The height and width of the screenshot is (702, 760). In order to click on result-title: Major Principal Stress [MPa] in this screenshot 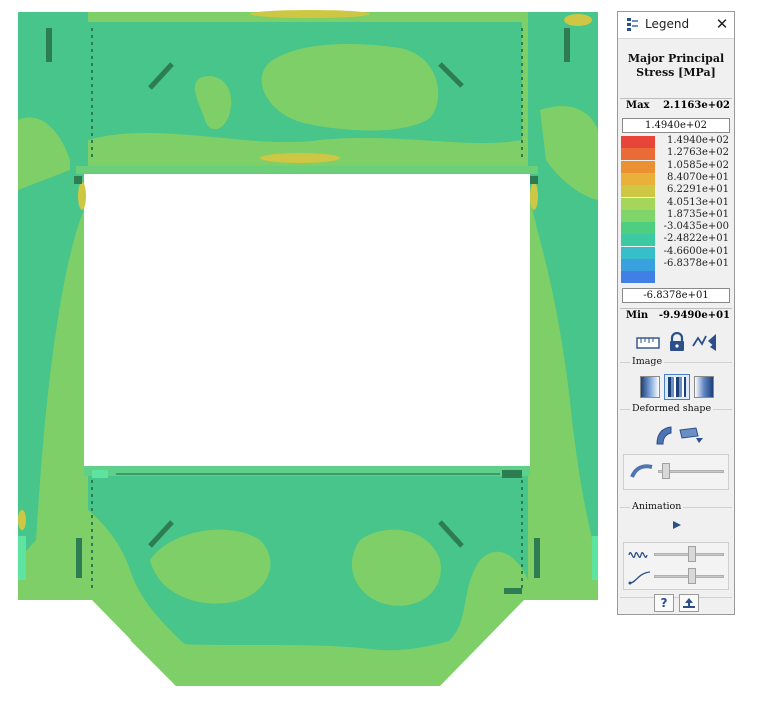, I will do `click(676, 66)`.